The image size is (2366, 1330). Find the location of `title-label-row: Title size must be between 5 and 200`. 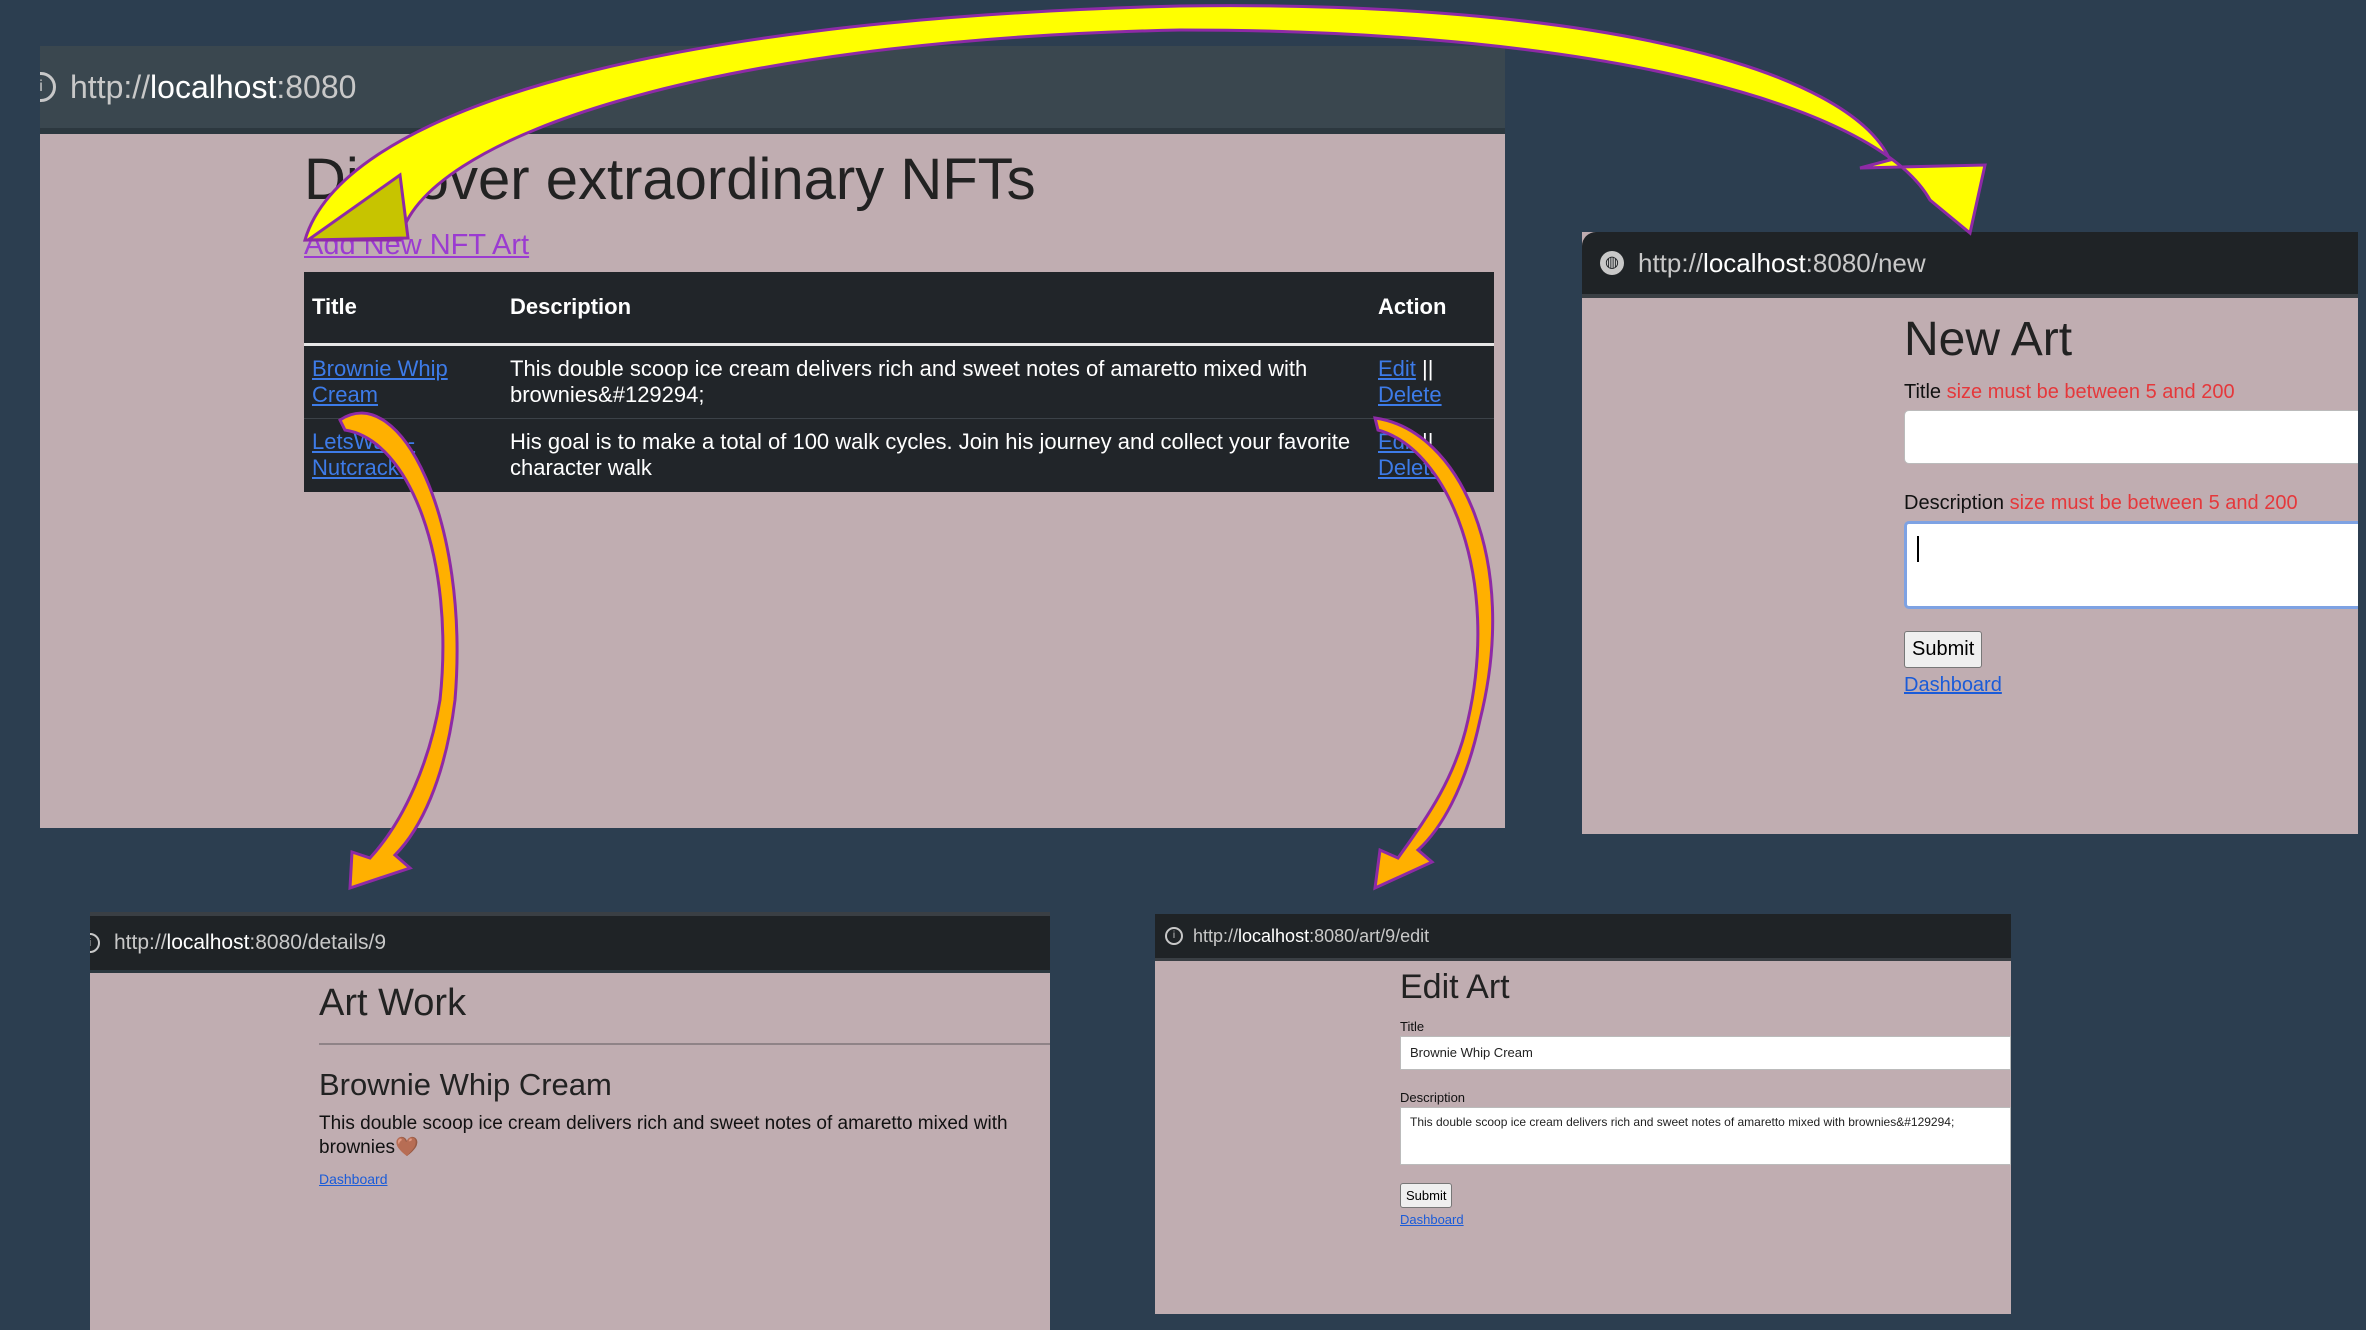

title-label-row: Title size must be between 5 and 200 is located at coordinates (2131, 392).